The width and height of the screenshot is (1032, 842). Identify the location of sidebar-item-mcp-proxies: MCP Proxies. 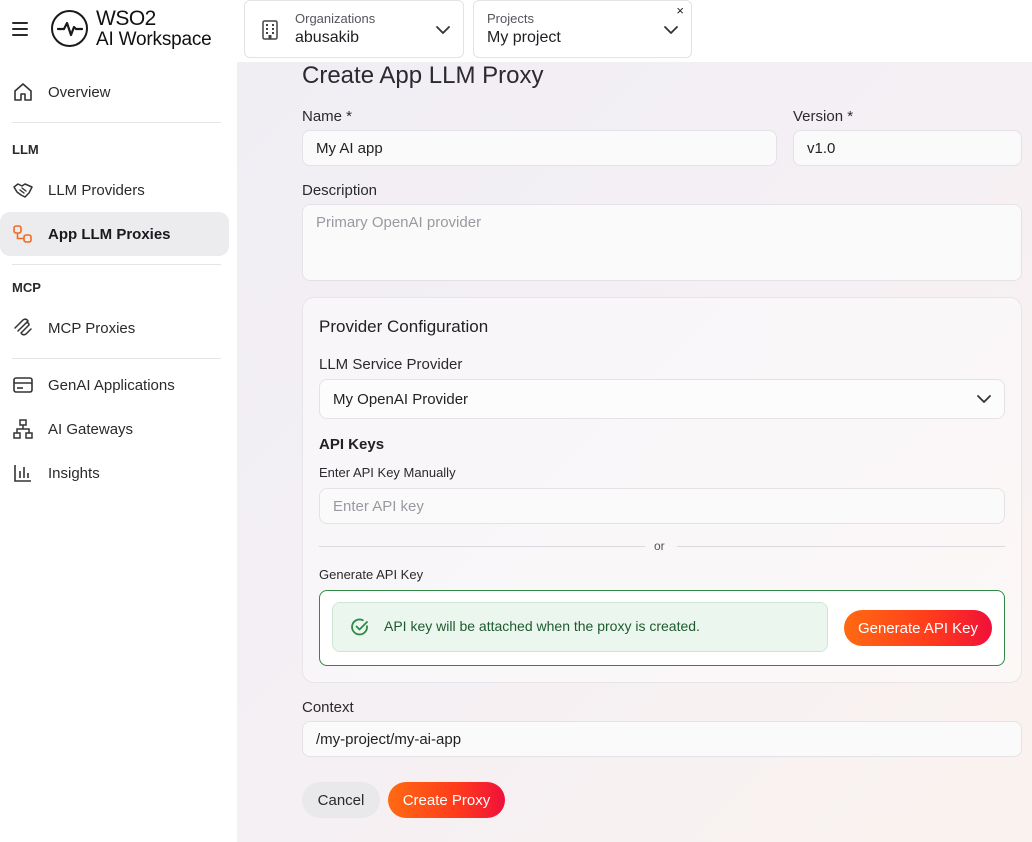
(114, 328).